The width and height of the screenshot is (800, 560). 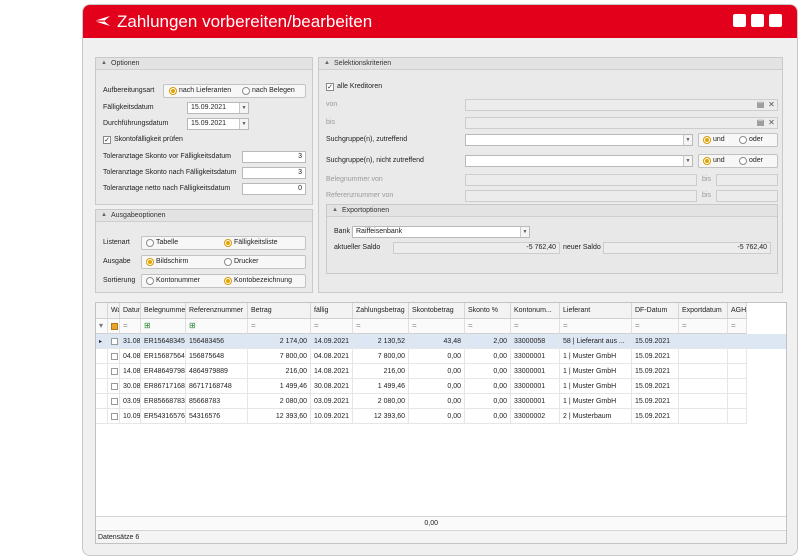 I want to click on radio-drucker, so click(x=228, y=262).